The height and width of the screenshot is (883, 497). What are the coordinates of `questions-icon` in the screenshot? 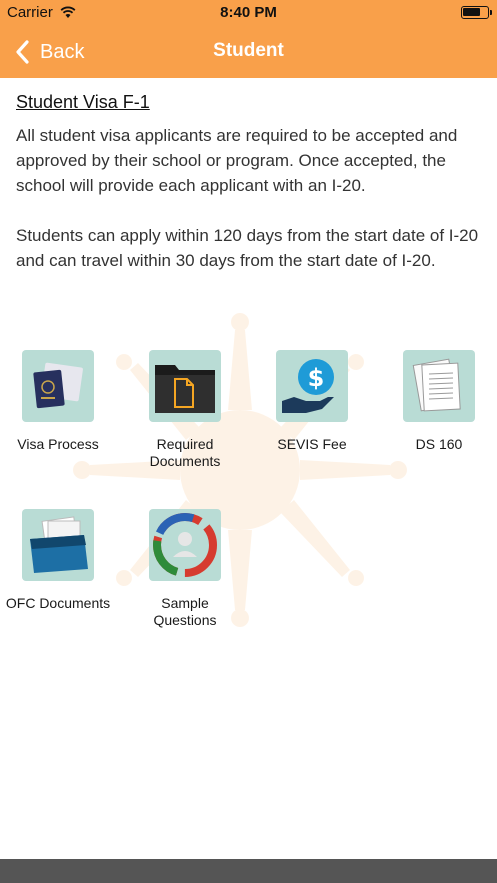 It's located at (185, 545).